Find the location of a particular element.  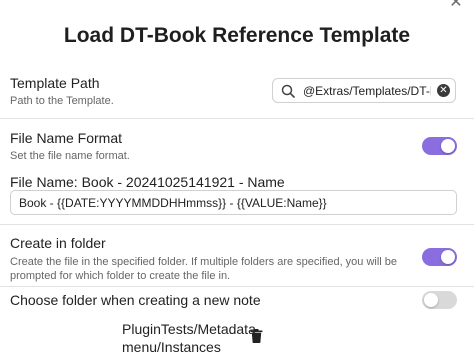

create-in-folder-toggle is located at coordinates (439, 257).